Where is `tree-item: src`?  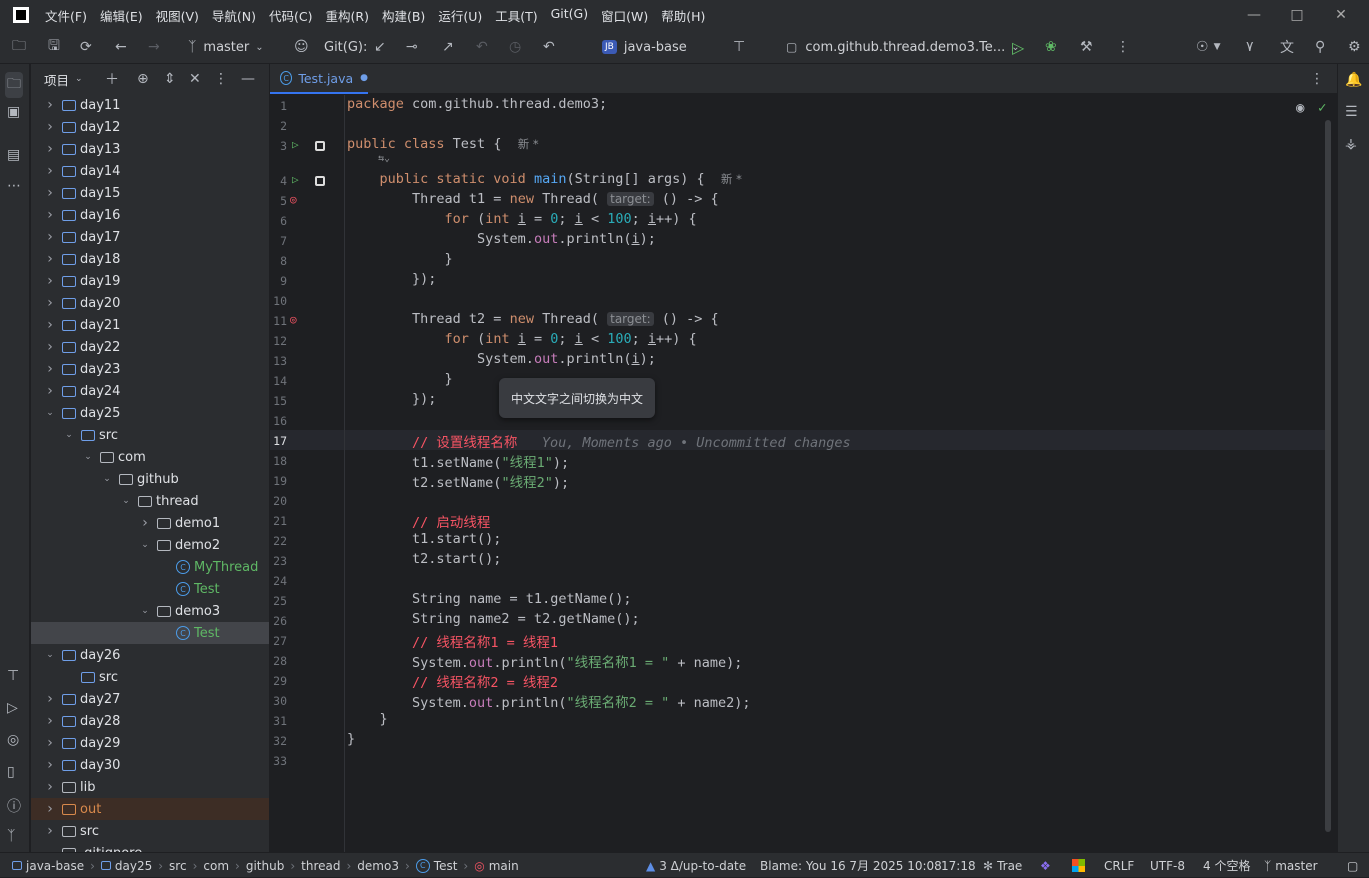 tree-item: src is located at coordinates (150, 677).